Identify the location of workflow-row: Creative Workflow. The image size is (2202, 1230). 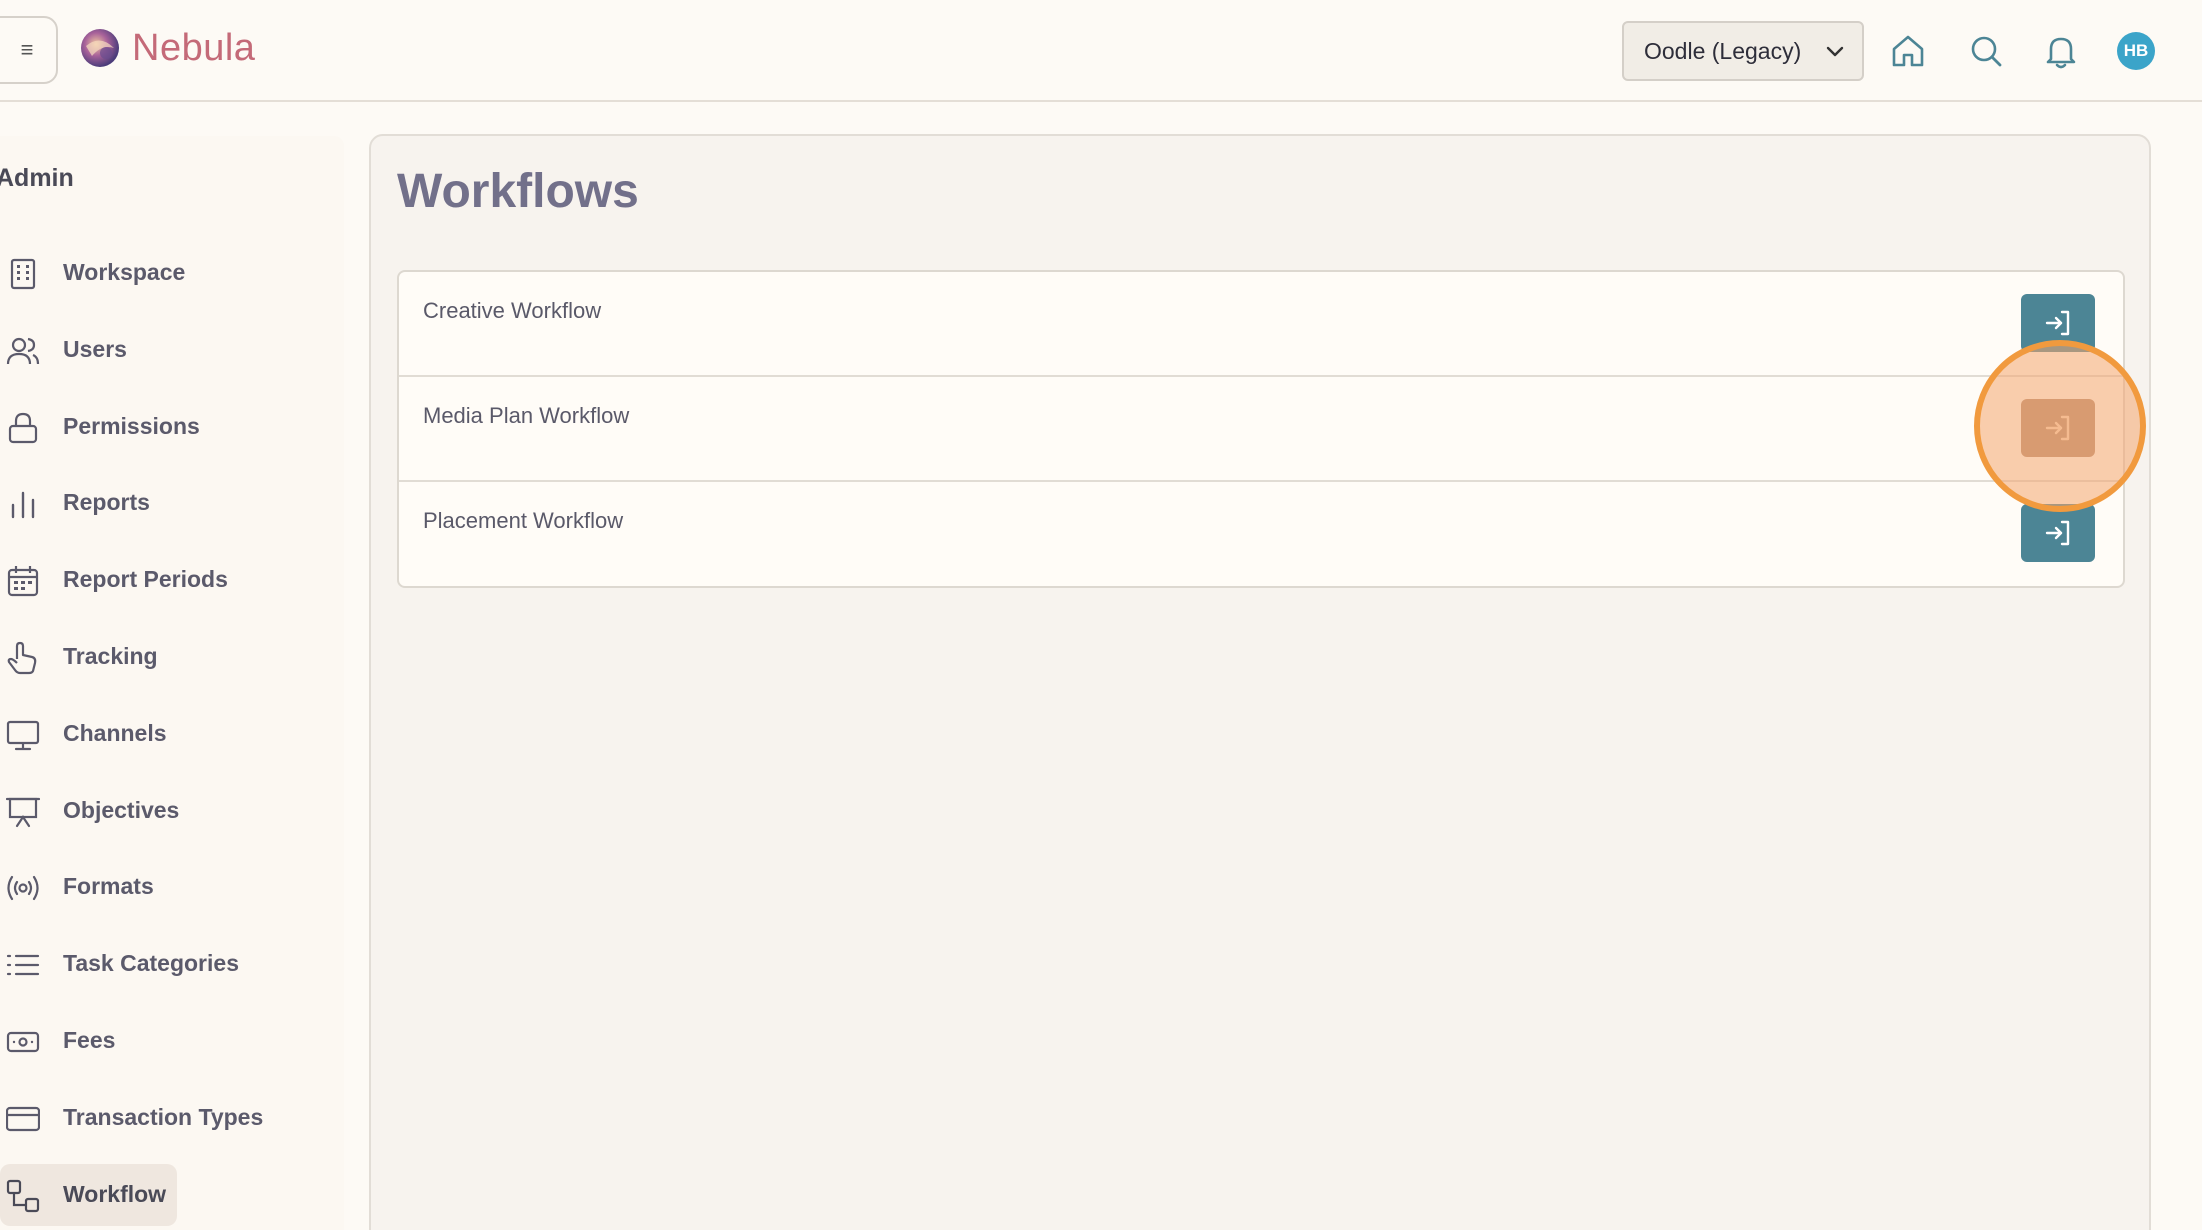
(1261, 324).